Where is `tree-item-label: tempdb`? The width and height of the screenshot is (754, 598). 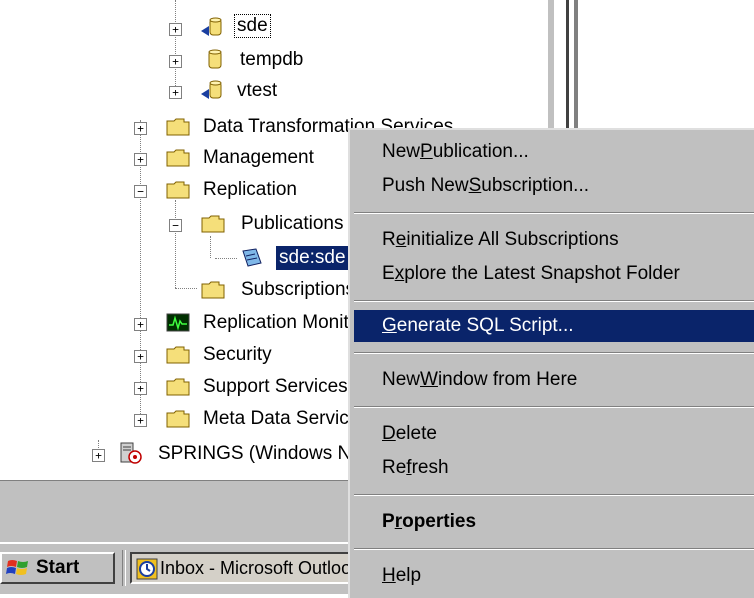
tree-item-label: tempdb is located at coordinates (272, 59).